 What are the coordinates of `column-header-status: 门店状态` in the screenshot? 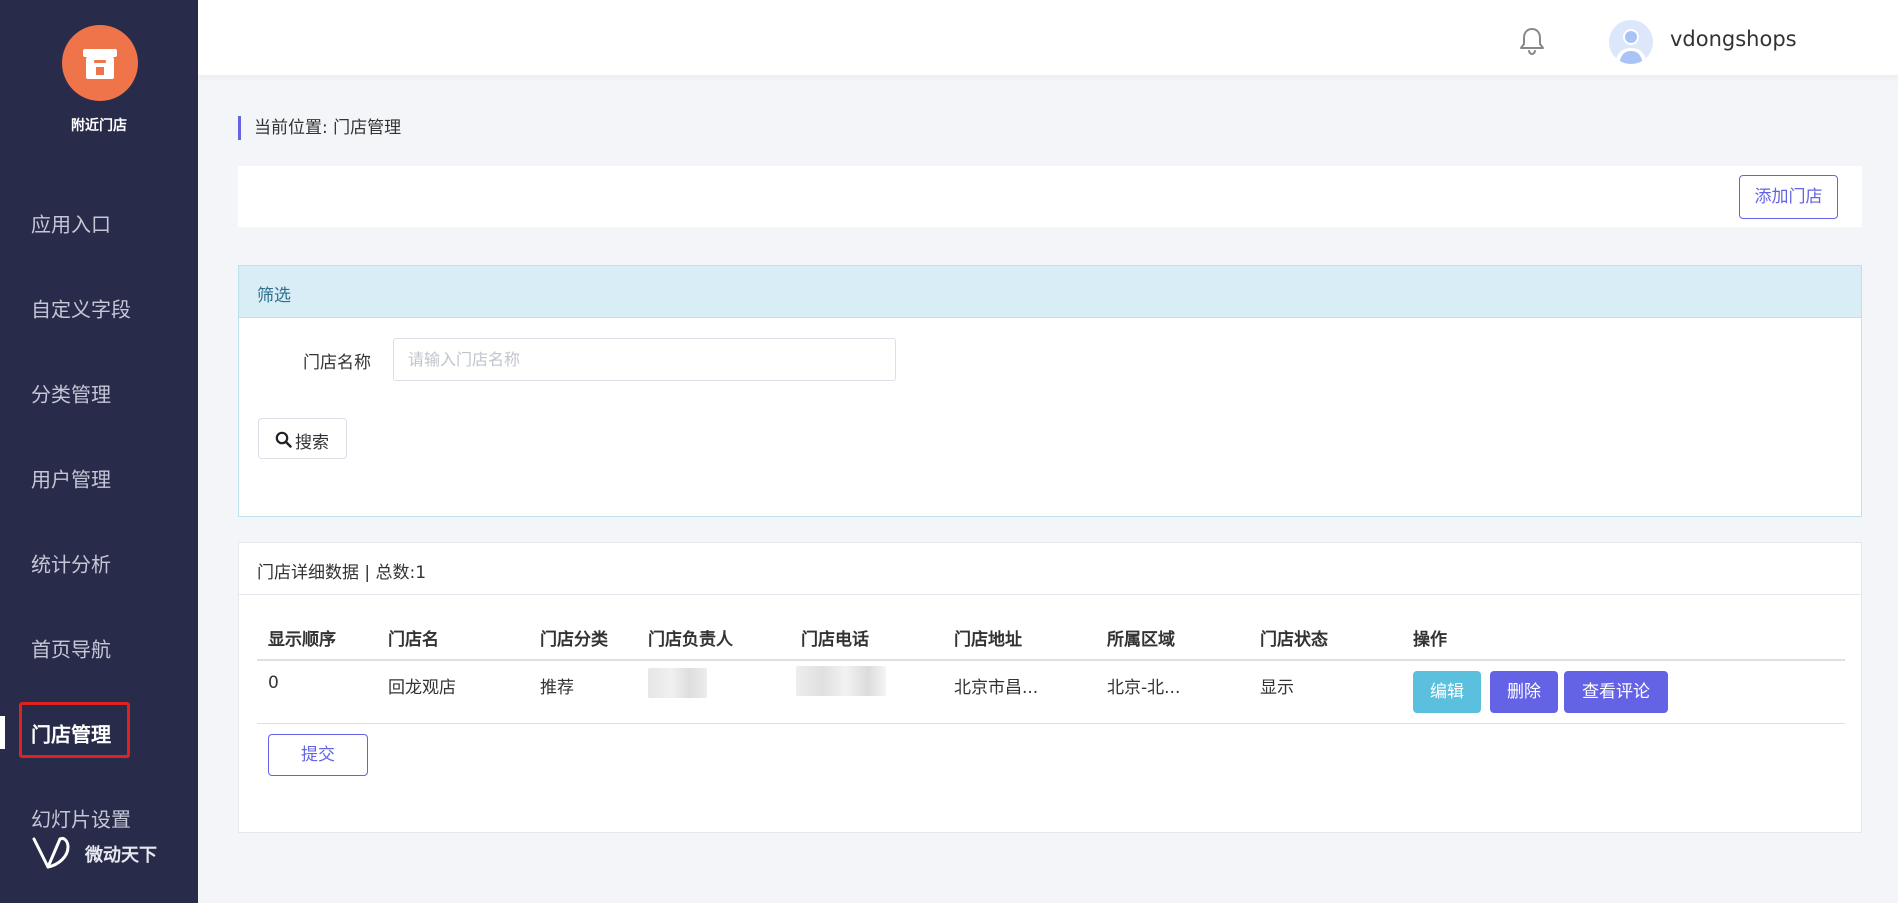 It's located at (1294, 640).